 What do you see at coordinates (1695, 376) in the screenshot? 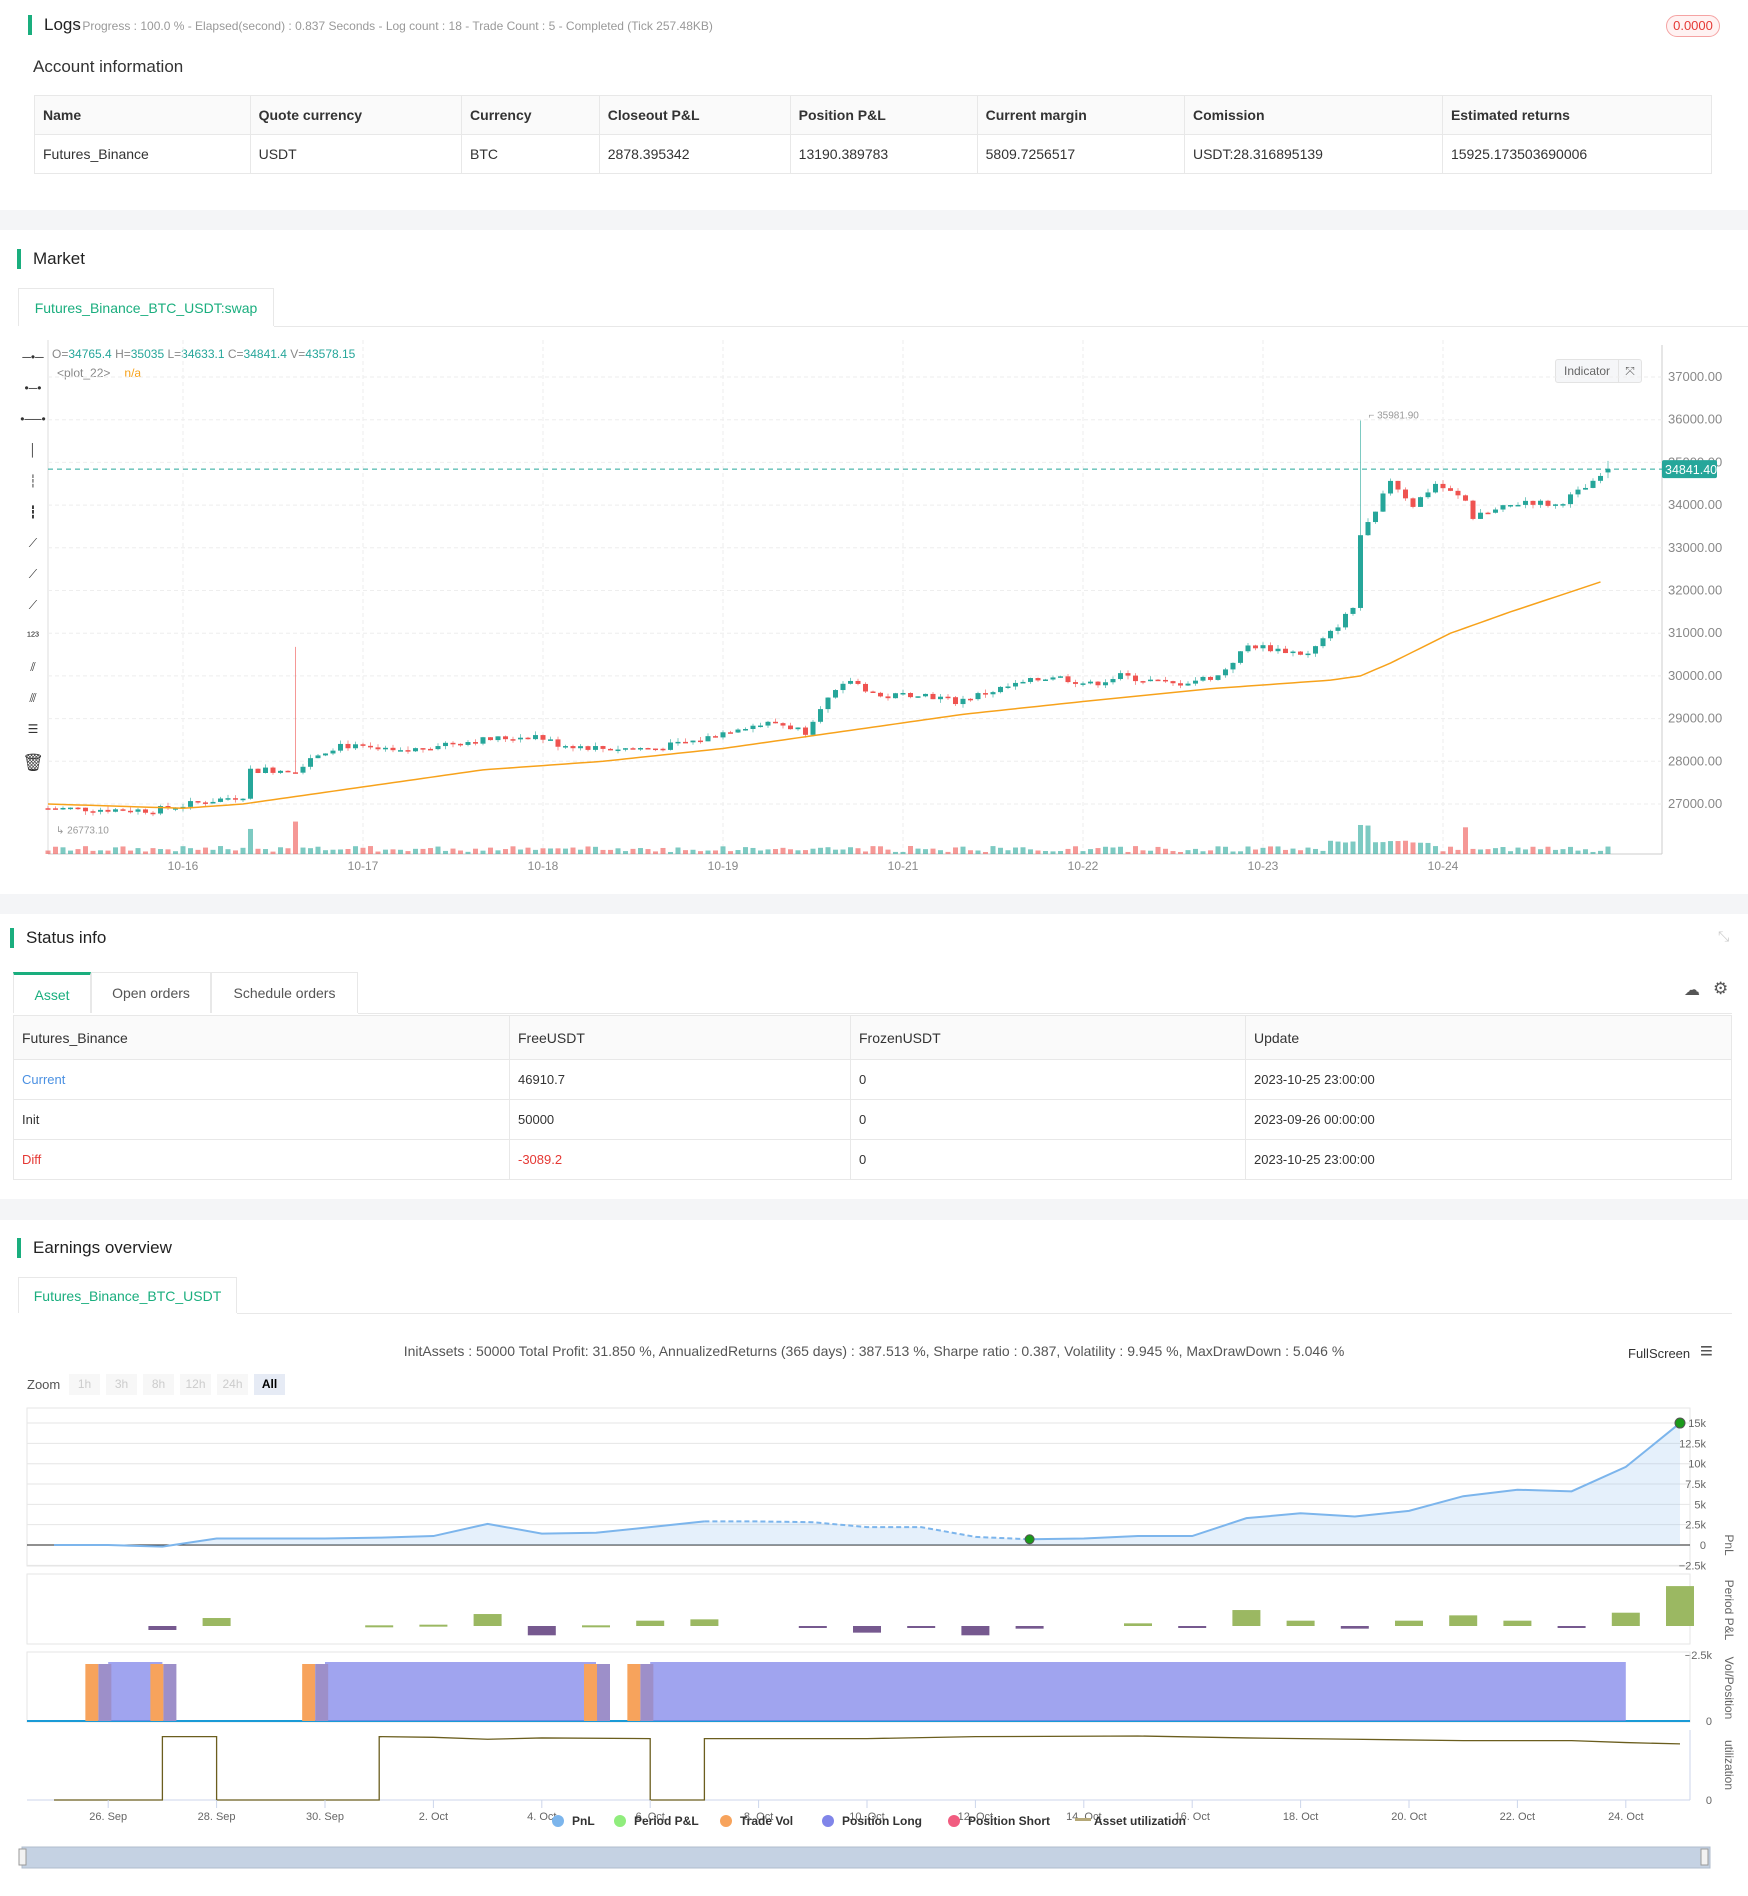
I see `price-tick-label: 37000.00` at bounding box center [1695, 376].